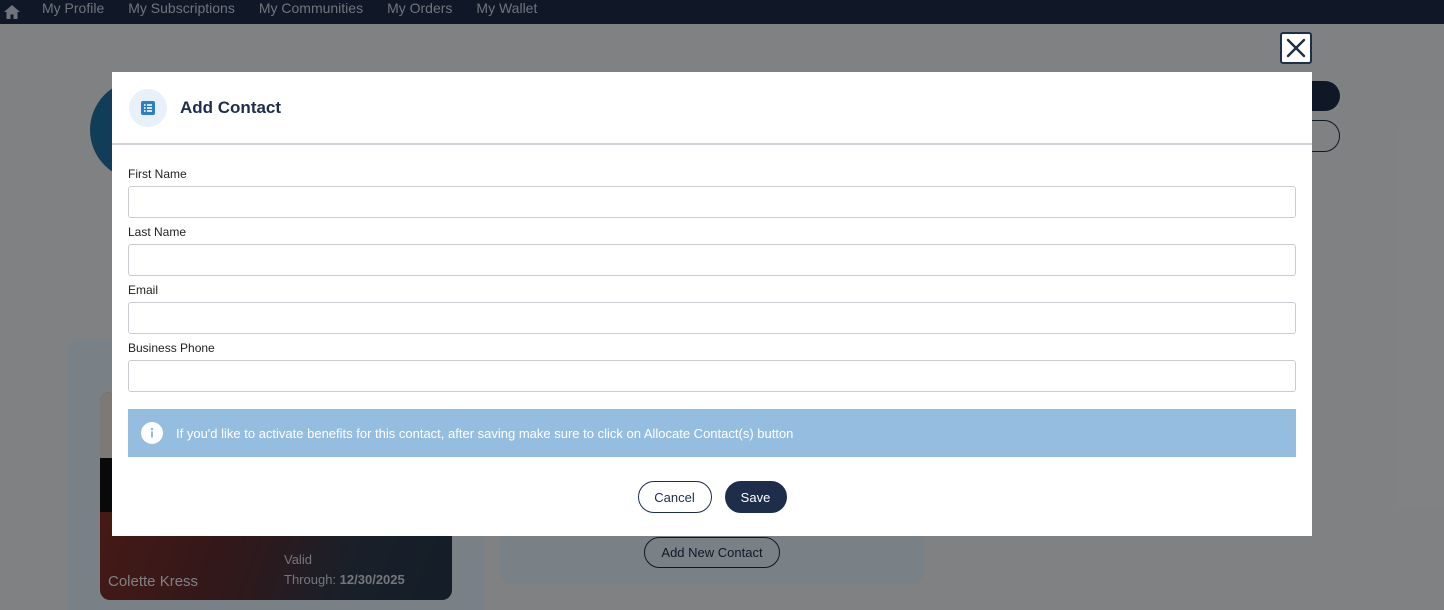 Image resolution: width=1444 pixels, height=610 pixels. Describe the element at coordinates (152, 433) in the screenshot. I see `info-icon` at that location.